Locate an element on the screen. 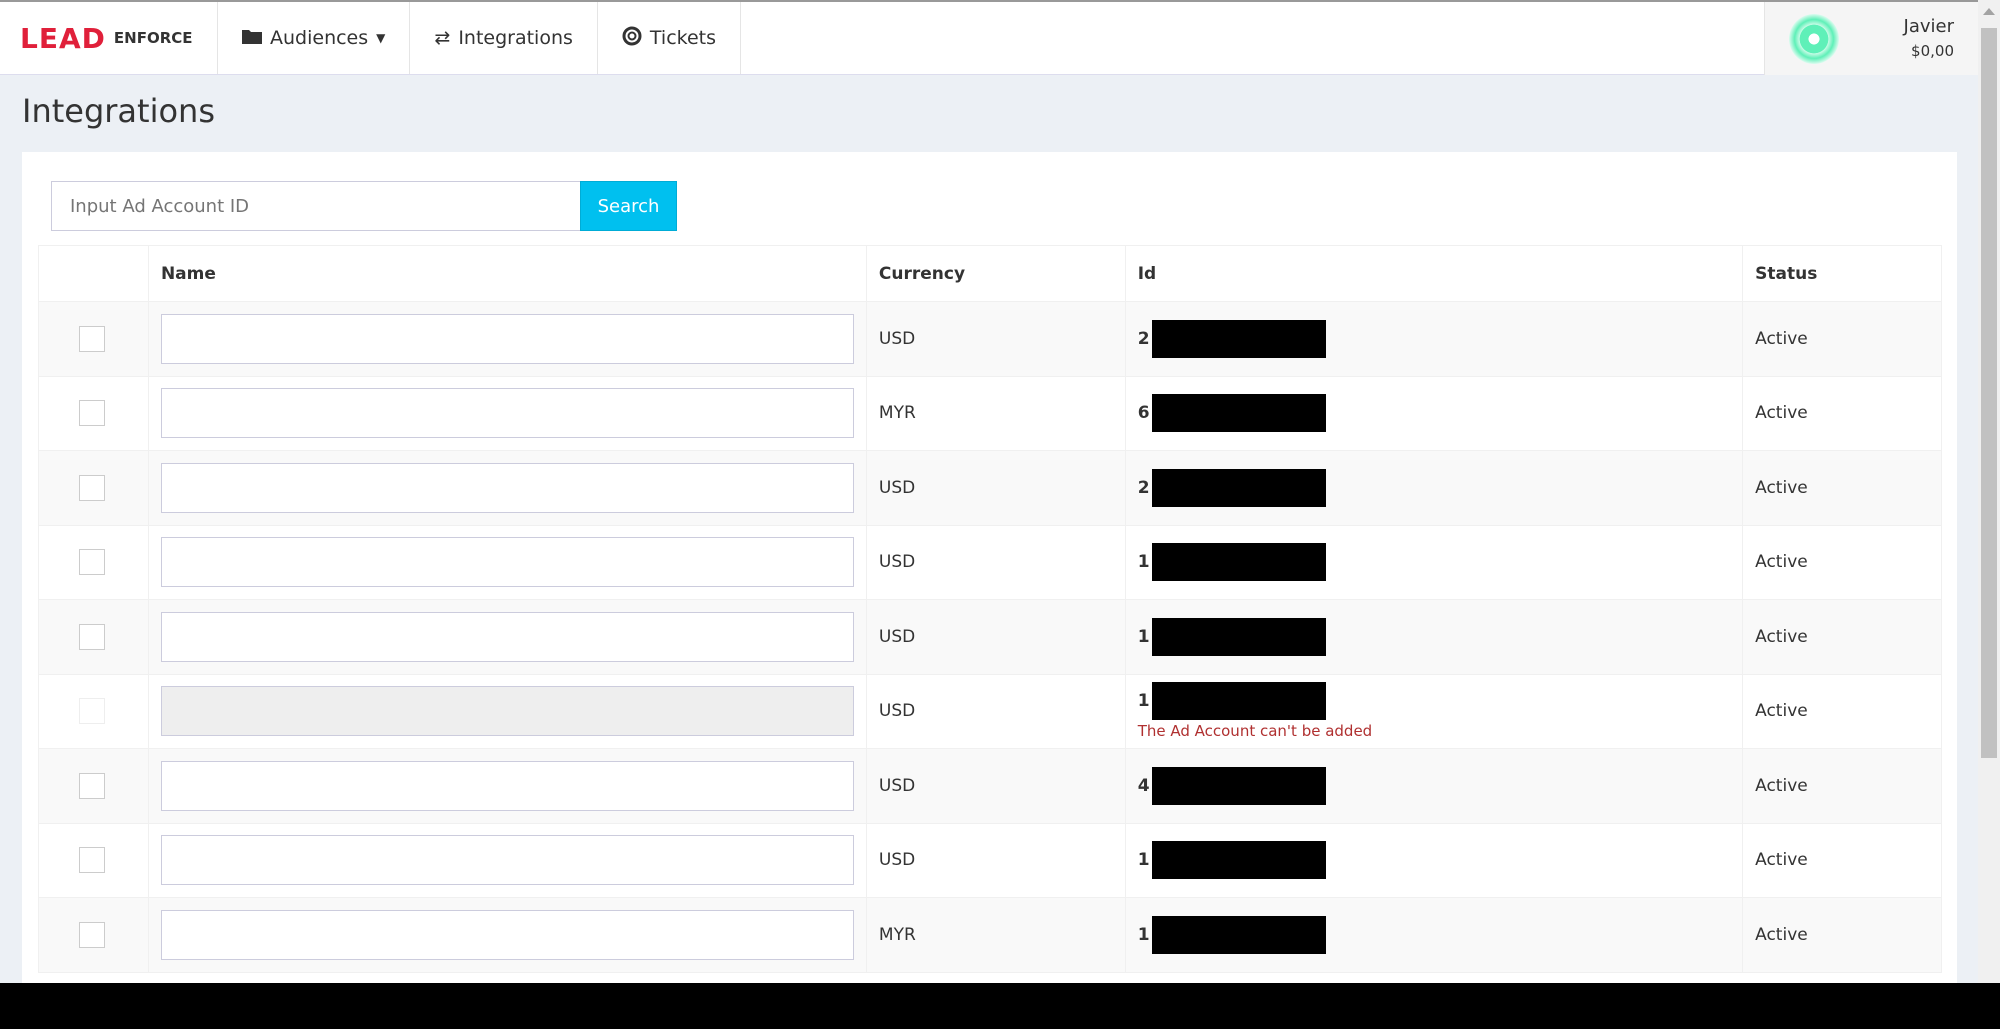 Image resolution: width=2000 pixels, height=1029 pixels. user-menu: Javier $0,00 is located at coordinates (1871, 38).